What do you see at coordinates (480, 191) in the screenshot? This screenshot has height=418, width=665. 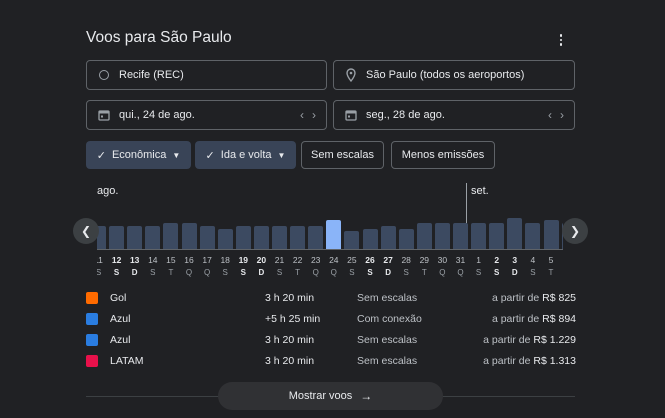 I see `month-label-sep: set.` at bounding box center [480, 191].